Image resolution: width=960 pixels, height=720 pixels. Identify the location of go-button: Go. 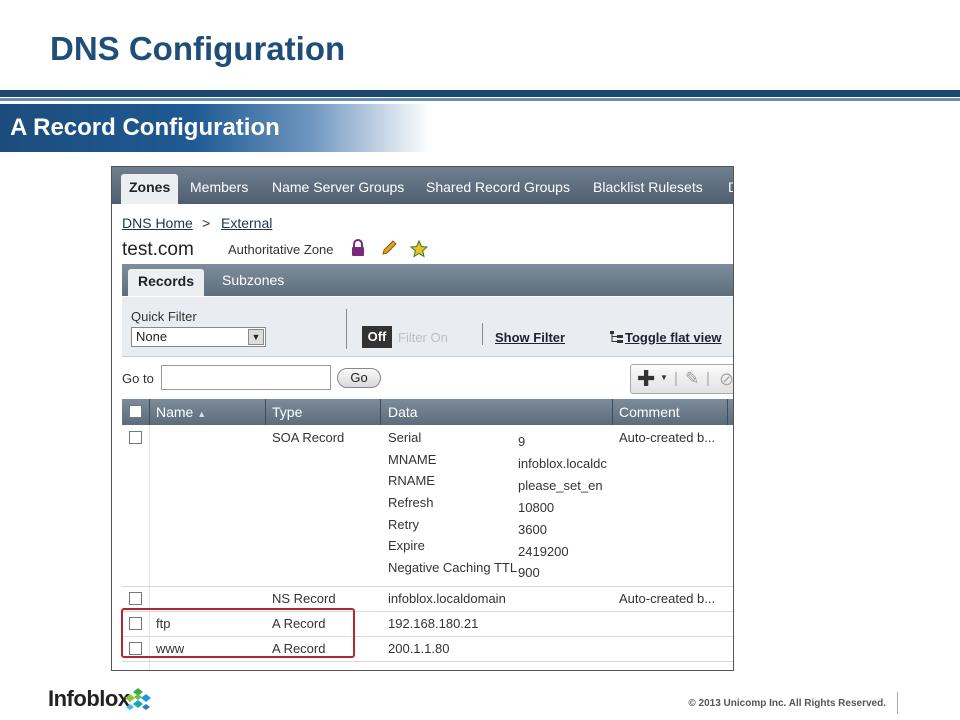
(359, 378).